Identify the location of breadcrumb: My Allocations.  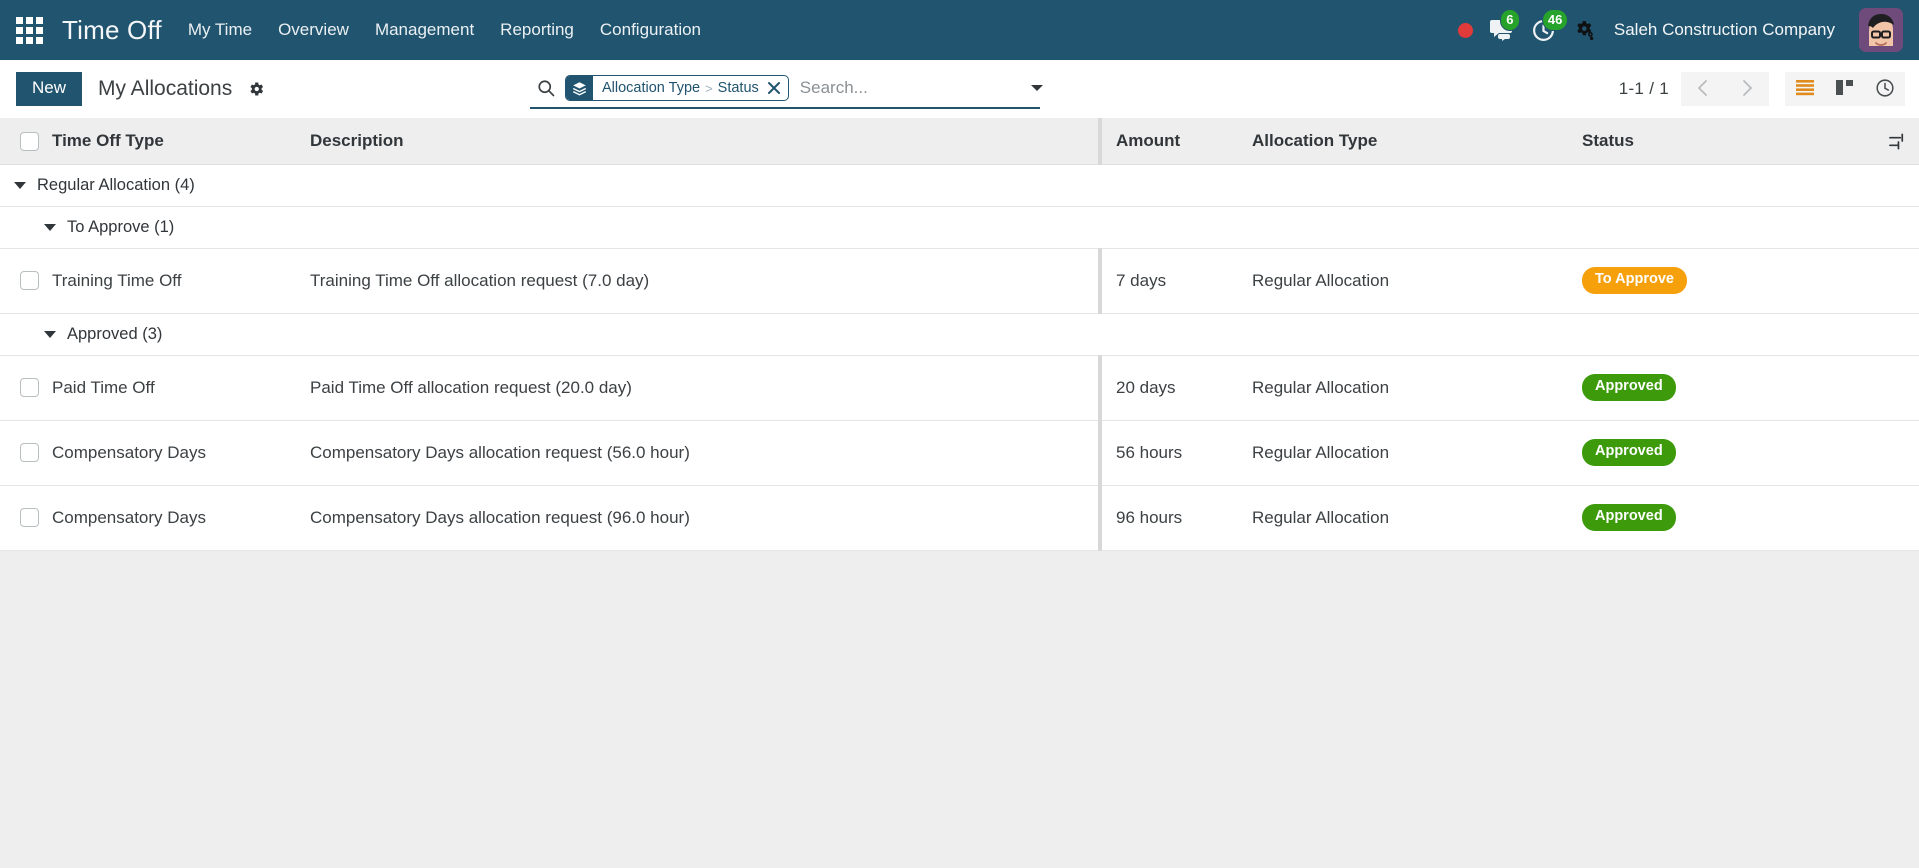
(181, 89).